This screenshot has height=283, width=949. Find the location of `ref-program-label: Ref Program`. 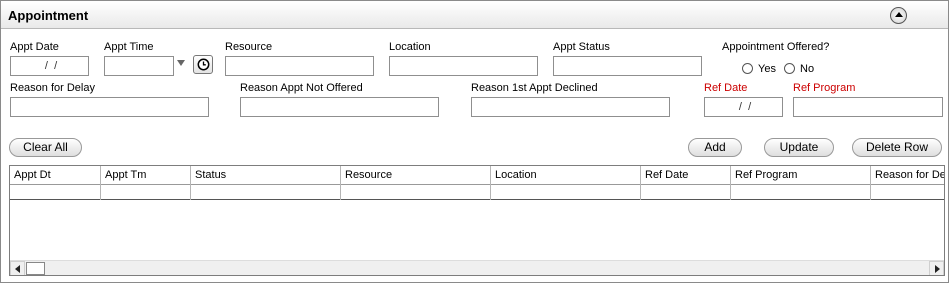

ref-program-label: Ref Program is located at coordinates (824, 88).